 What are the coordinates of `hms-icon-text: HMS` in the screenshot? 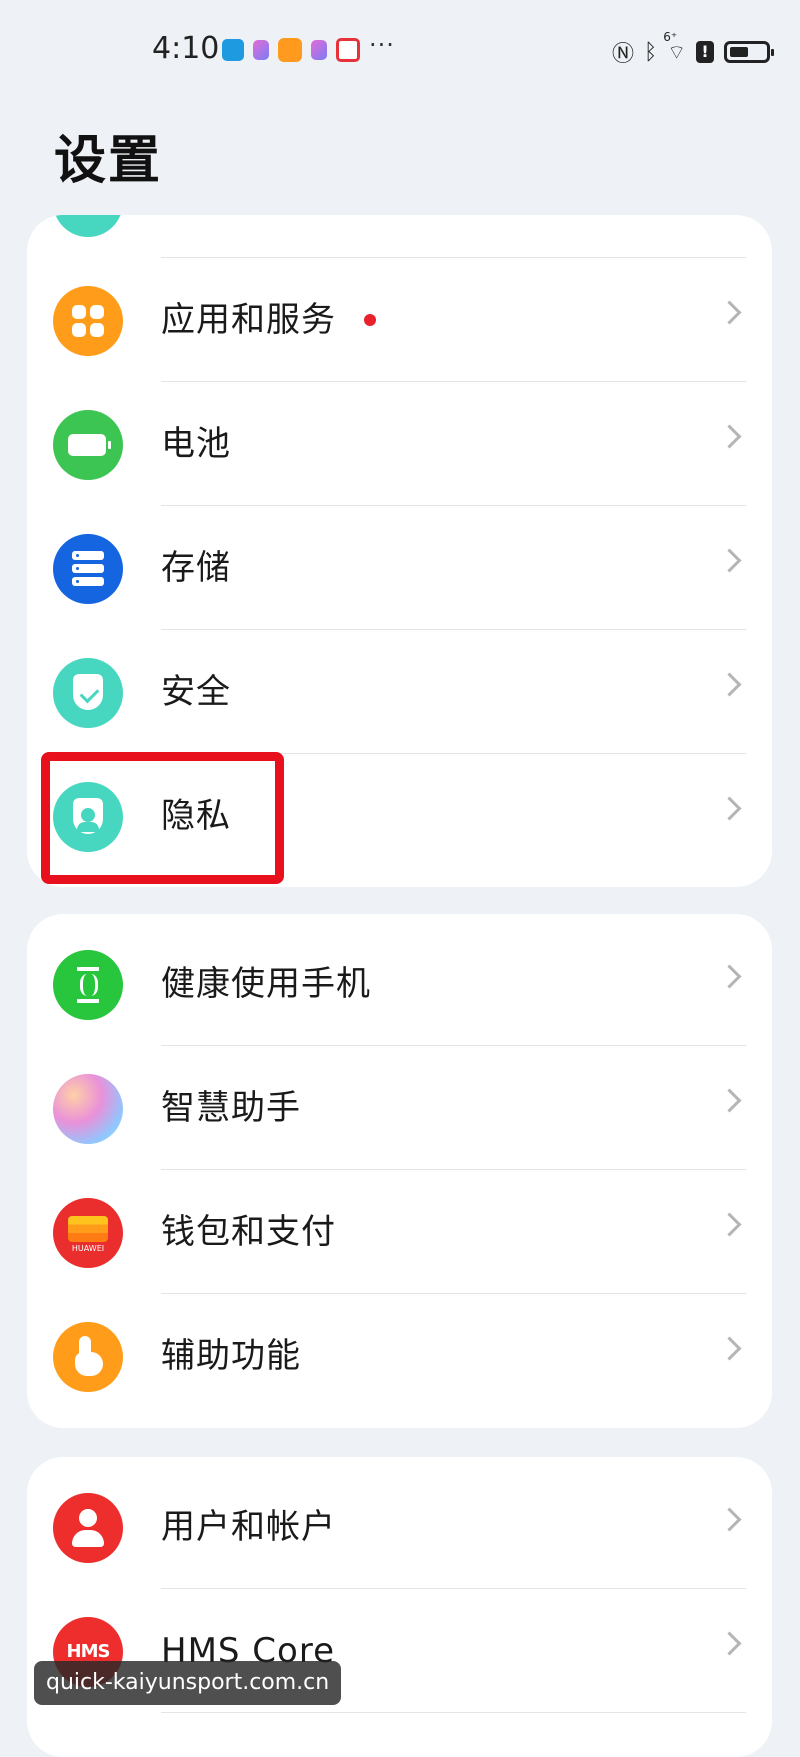 It's located at (88, 1651).